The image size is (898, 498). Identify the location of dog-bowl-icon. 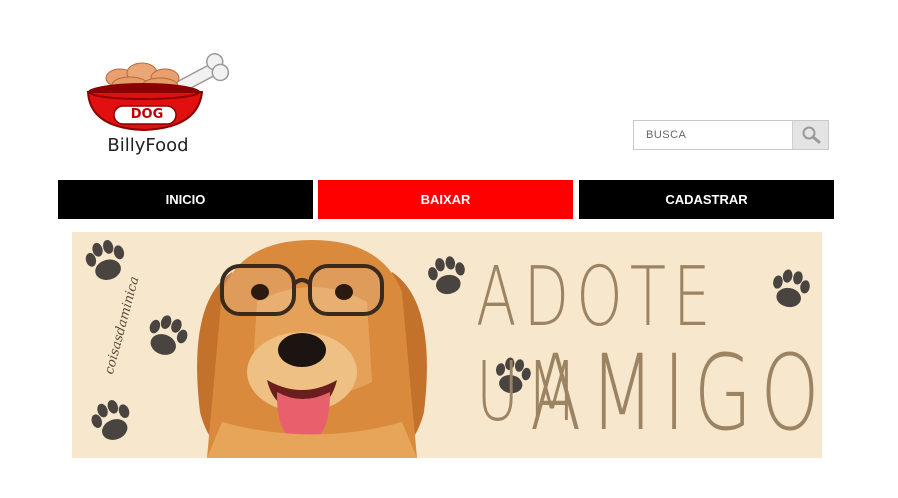
(158, 92).